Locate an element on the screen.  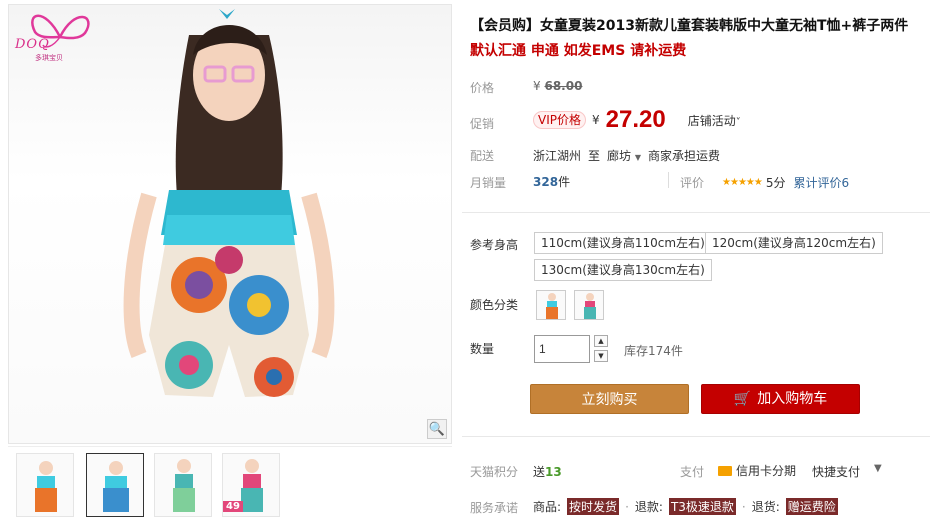
vip-price: 27.20 is located at coordinates (635, 119).